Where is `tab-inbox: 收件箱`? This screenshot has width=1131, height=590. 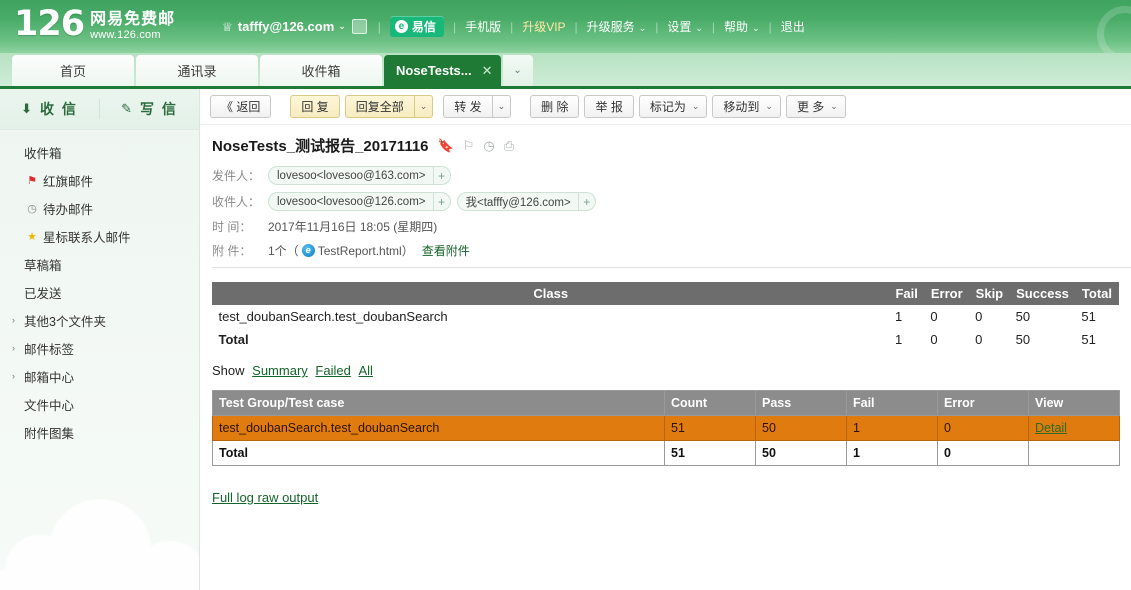
tab-inbox: 收件箱 is located at coordinates (321, 70).